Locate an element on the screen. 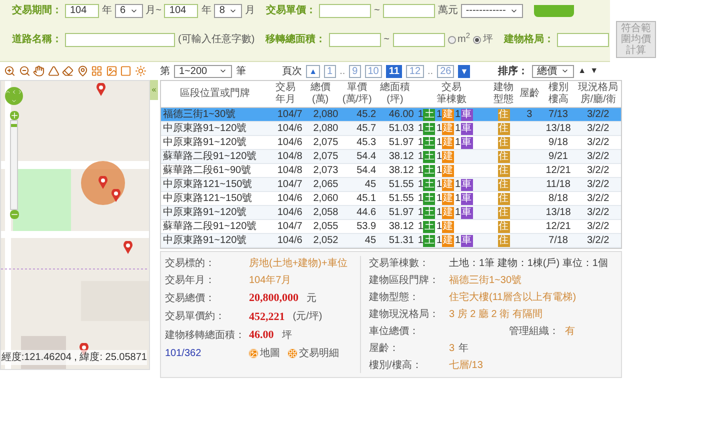 Image resolution: width=720 pixels, height=448 pixels. range-suffix: 筆 is located at coordinates (241, 71).